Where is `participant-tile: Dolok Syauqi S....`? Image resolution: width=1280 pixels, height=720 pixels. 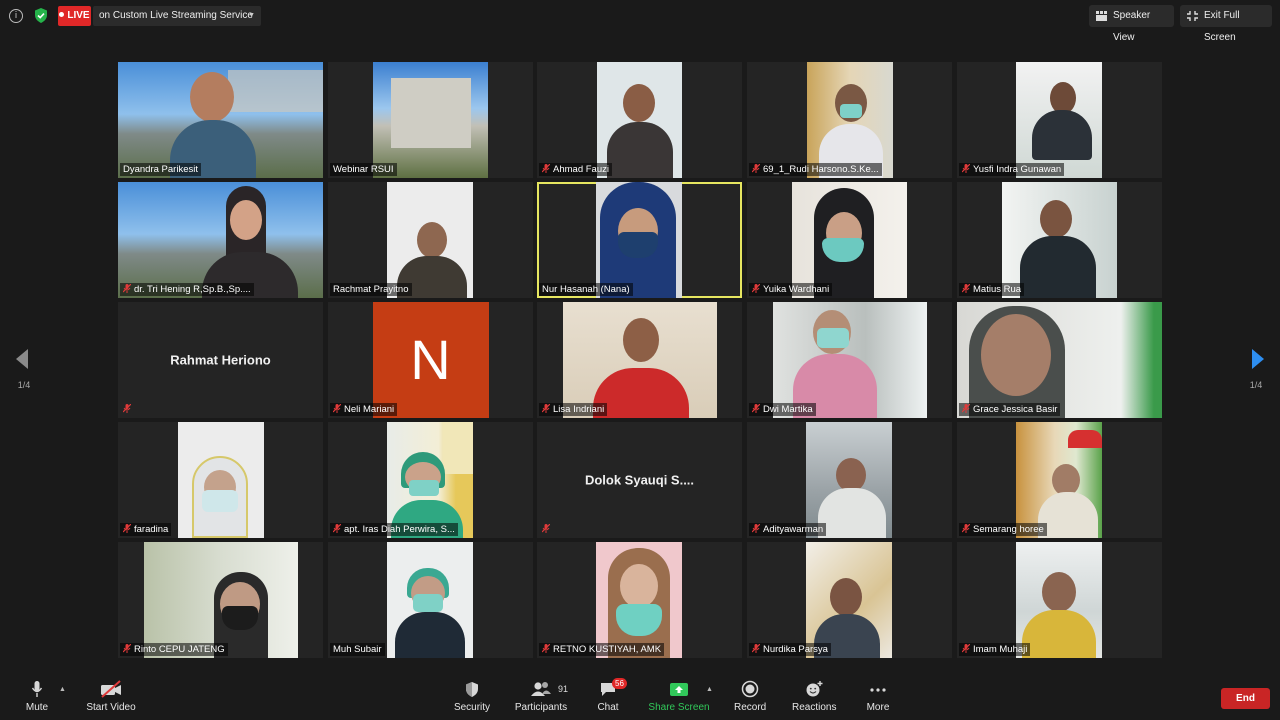 participant-tile: Dolok Syauqi S.... is located at coordinates (639, 480).